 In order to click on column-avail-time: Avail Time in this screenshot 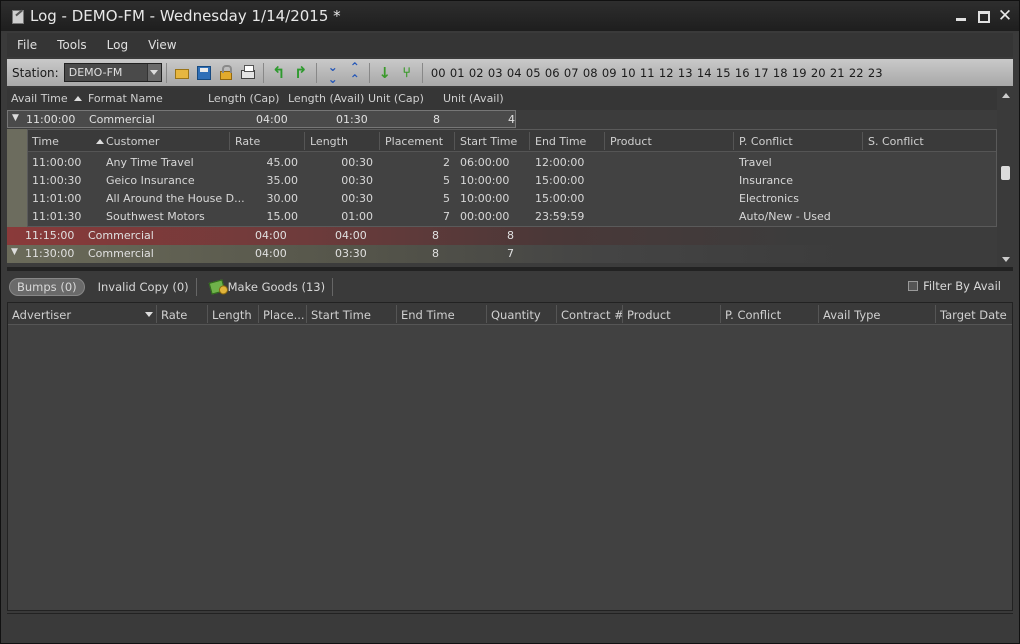, I will do `click(46, 98)`.